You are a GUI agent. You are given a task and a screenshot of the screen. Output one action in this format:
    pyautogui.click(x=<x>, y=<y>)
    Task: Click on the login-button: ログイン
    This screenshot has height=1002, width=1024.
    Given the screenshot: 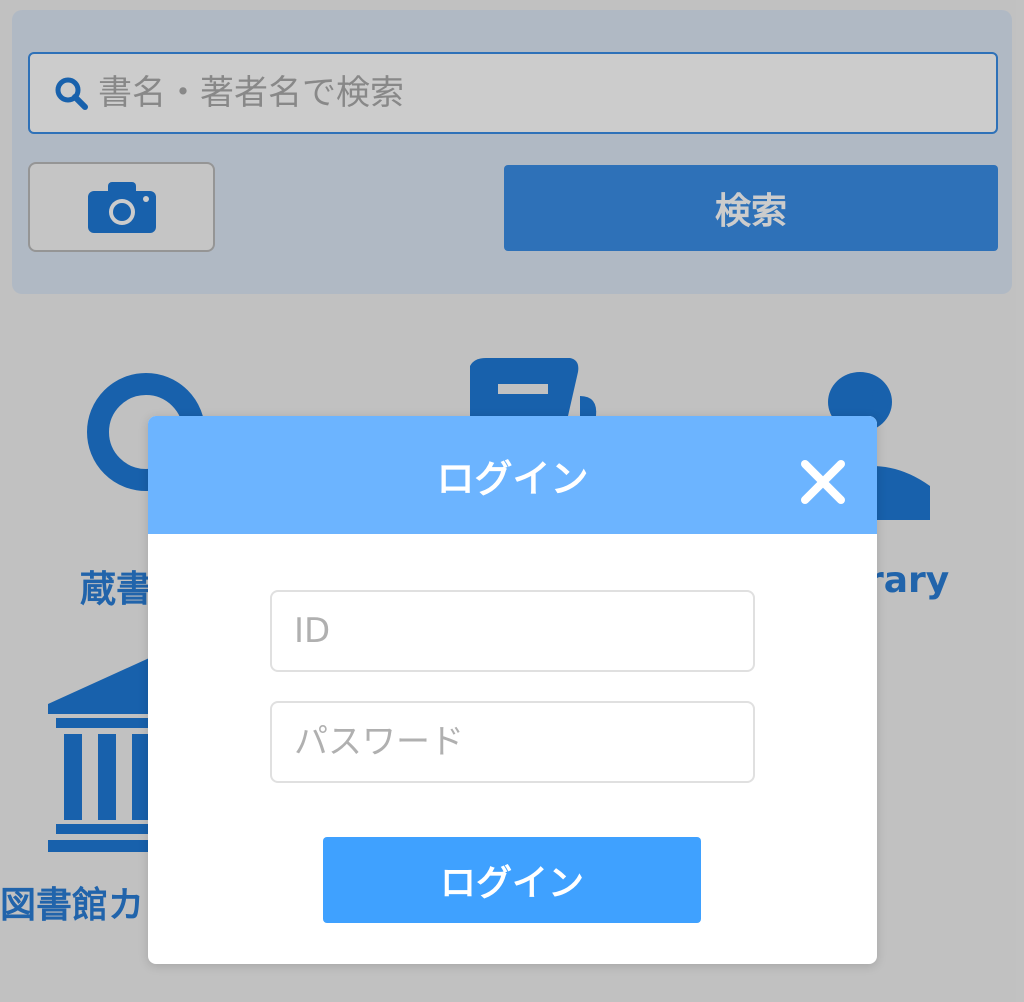 What is the action you would take?
    pyautogui.click(x=512, y=880)
    